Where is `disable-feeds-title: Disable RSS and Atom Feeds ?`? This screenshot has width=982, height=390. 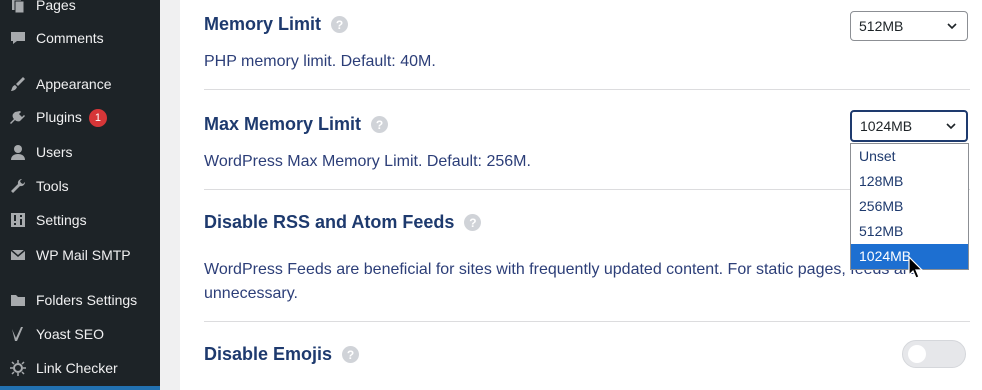 disable-feeds-title: Disable RSS and Atom Feeds ? is located at coordinates (343, 222).